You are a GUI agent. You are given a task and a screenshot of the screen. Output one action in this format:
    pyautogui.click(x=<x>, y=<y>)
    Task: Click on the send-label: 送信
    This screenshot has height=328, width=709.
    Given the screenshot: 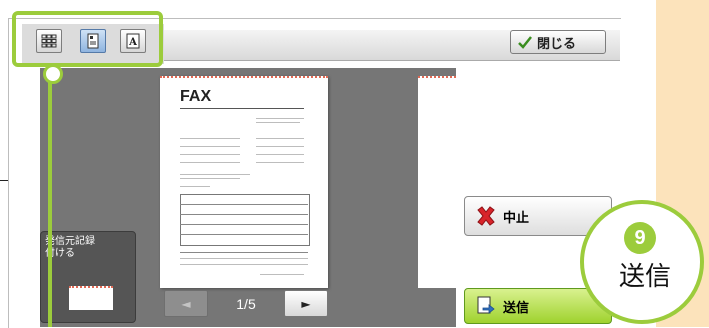 What is the action you would take?
    pyautogui.click(x=516, y=308)
    